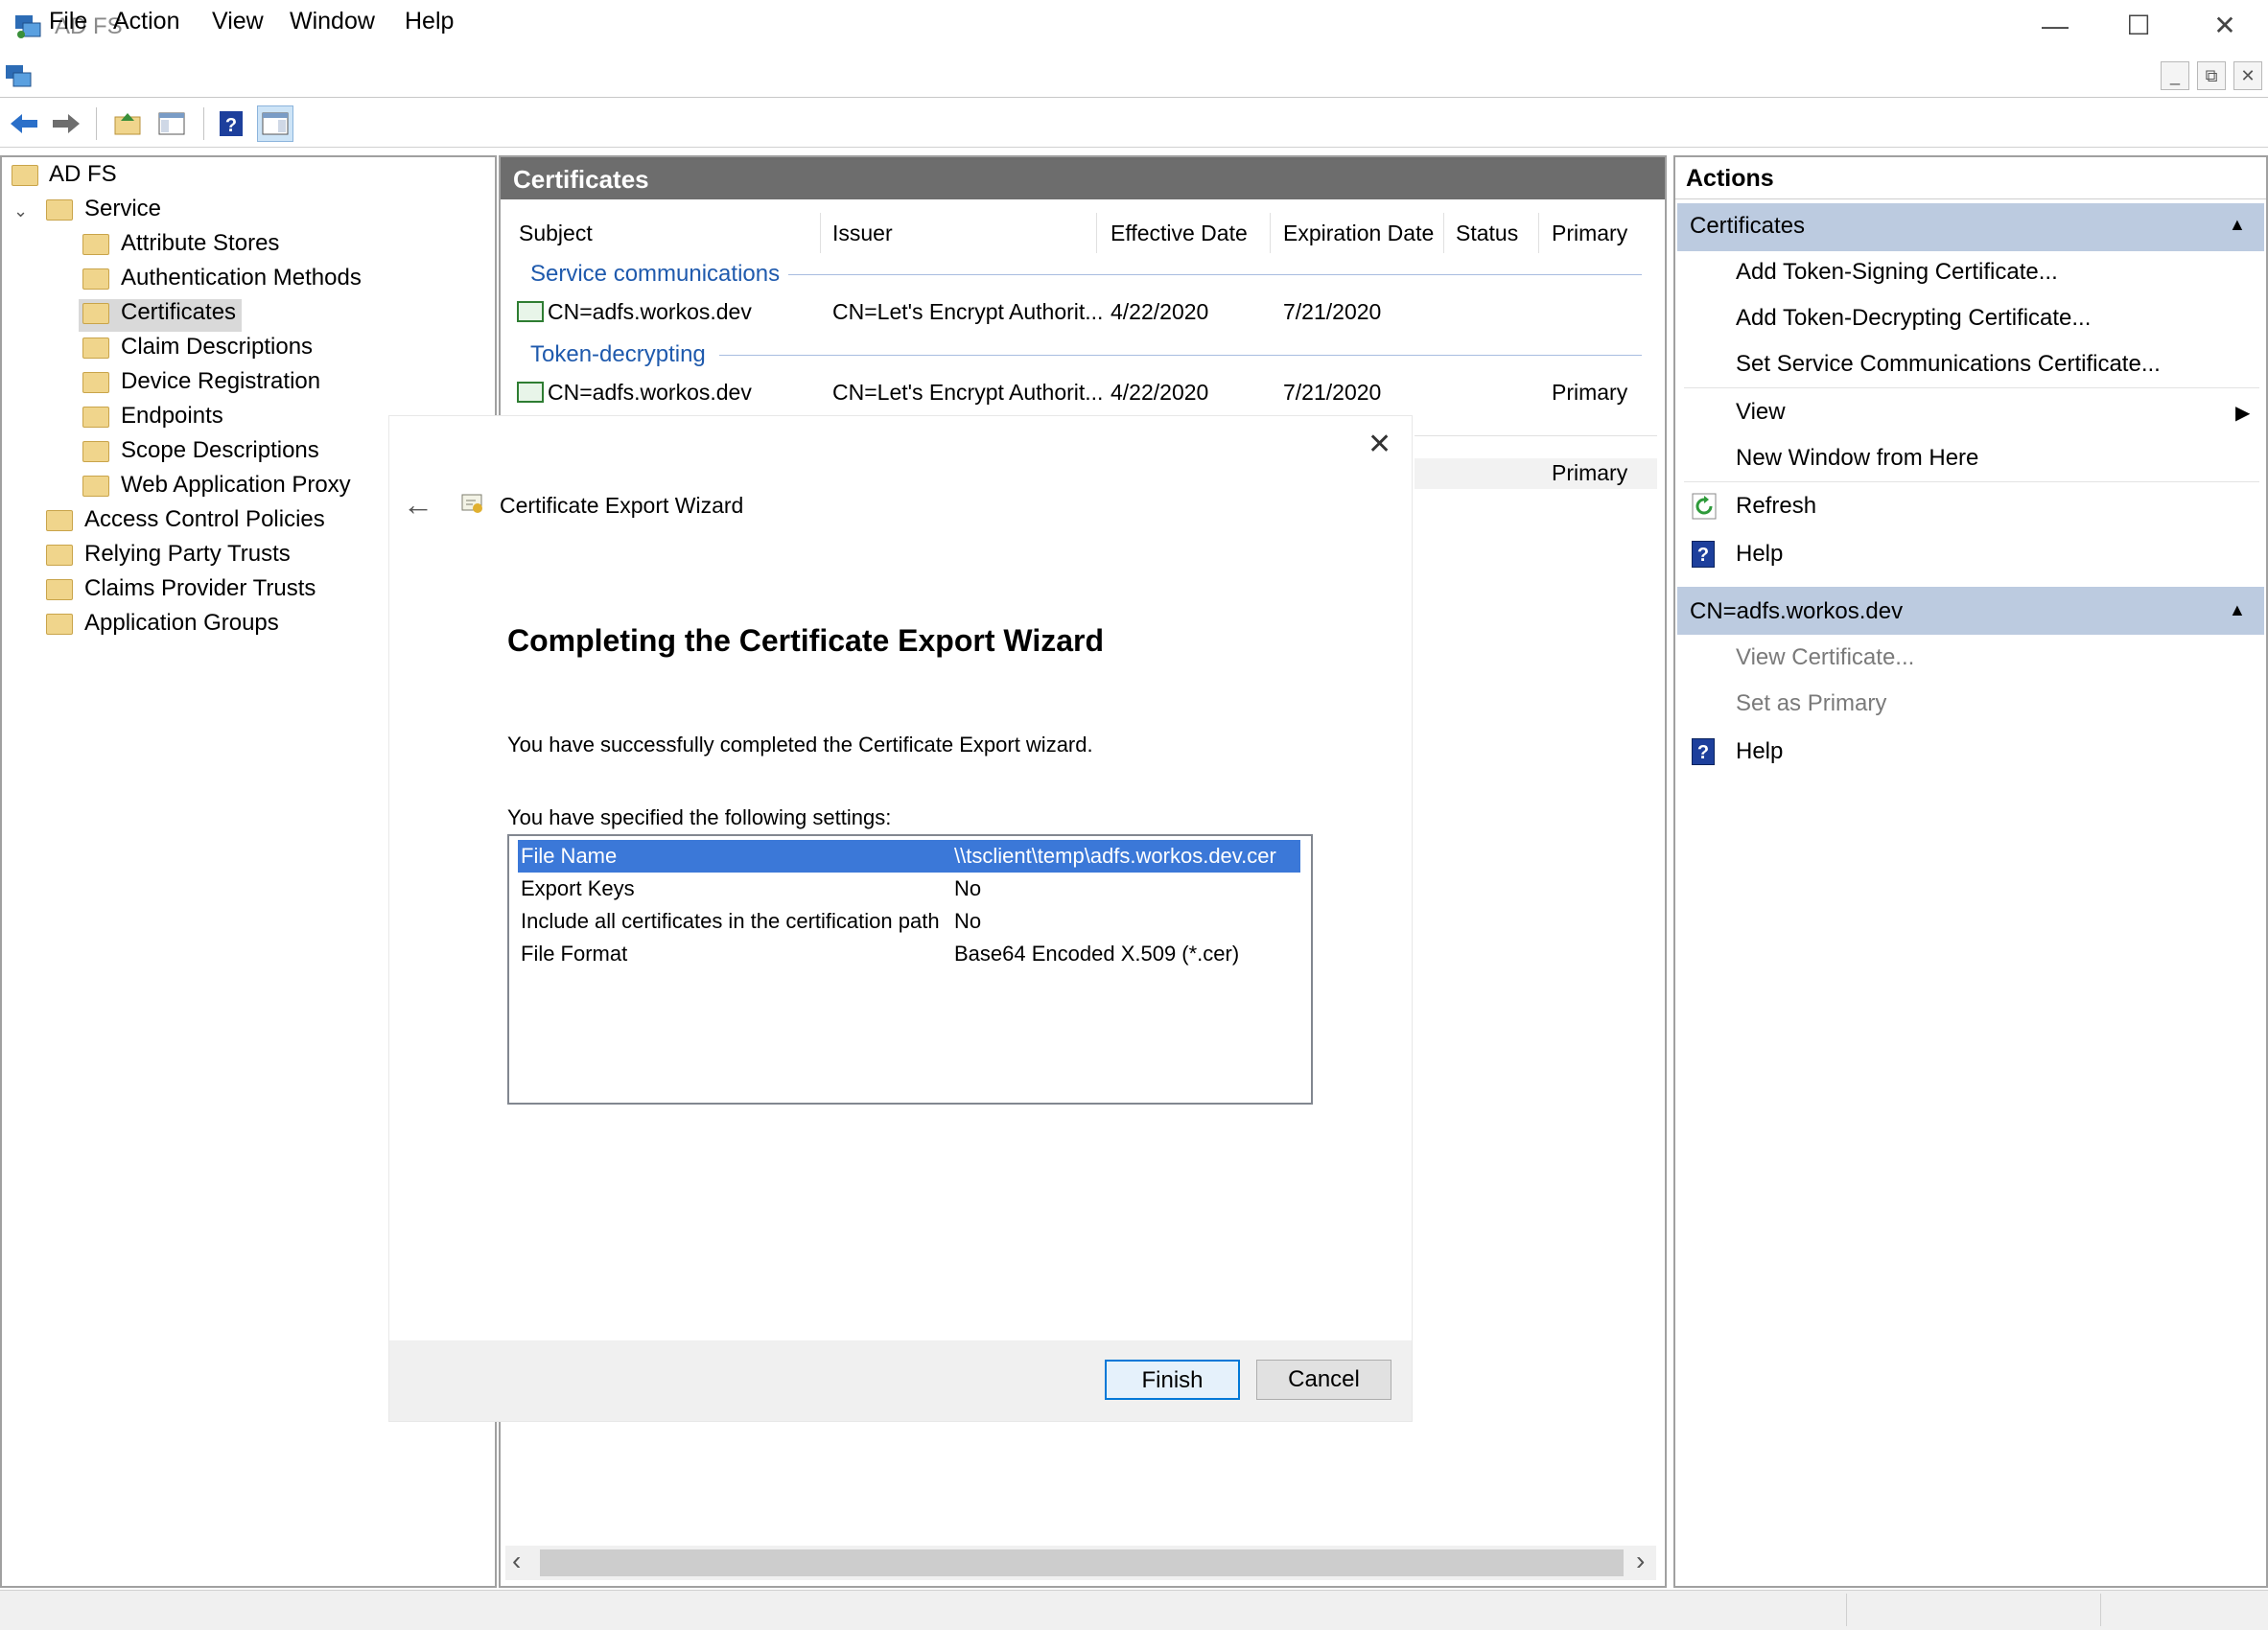 Image resolution: width=2268 pixels, height=1630 pixels. What do you see at coordinates (28, 26) in the screenshot?
I see `app-icon` at bounding box center [28, 26].